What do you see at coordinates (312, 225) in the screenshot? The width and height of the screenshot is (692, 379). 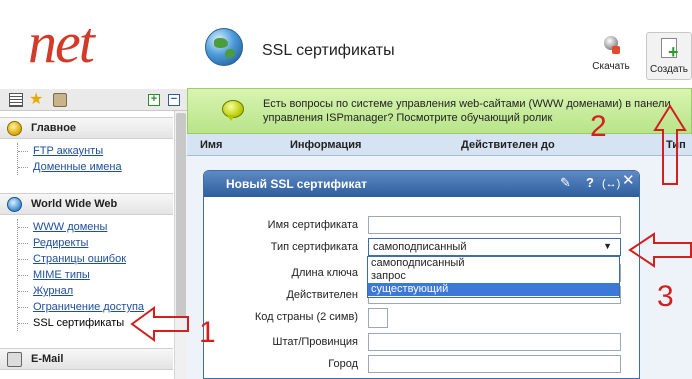 I see `field-label: Имя сертификата` at bounding box center [312, 225].